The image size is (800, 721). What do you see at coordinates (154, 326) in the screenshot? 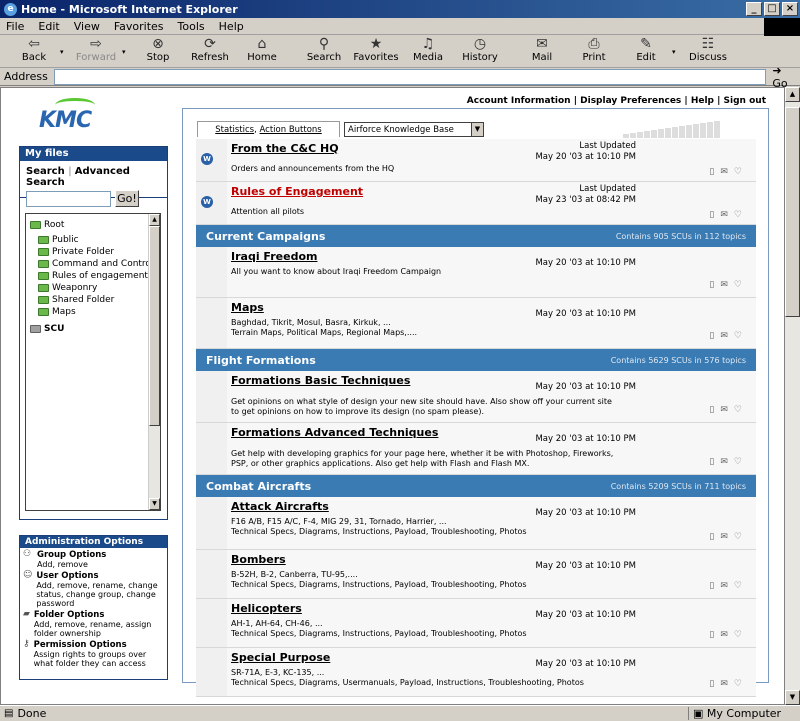
I see `tree-scroll-thumb` at bounding box center [154, 326].